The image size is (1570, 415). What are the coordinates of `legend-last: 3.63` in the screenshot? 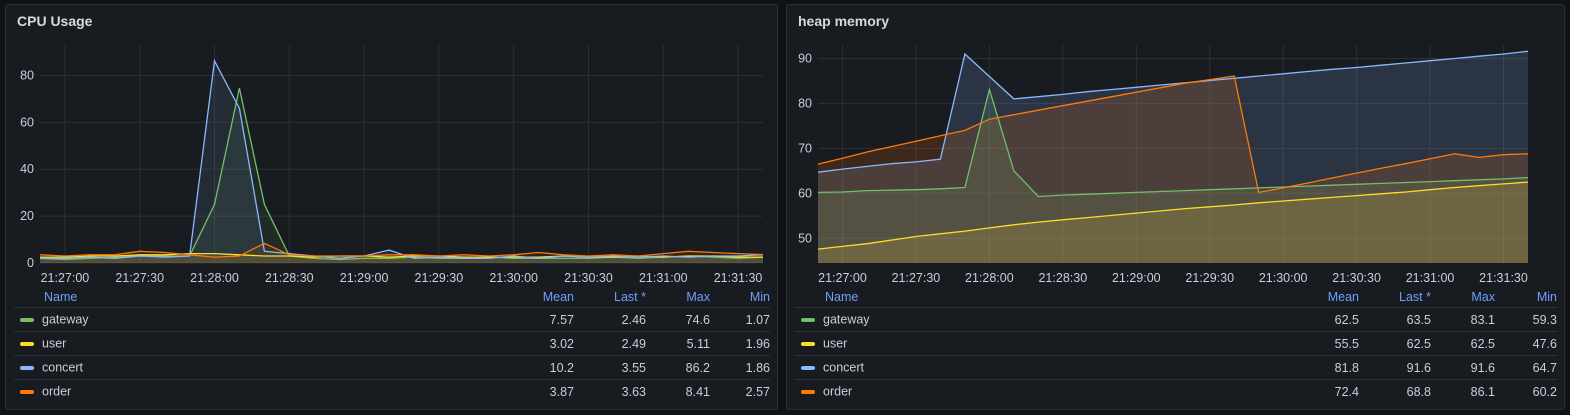 It's located at (610, 391).